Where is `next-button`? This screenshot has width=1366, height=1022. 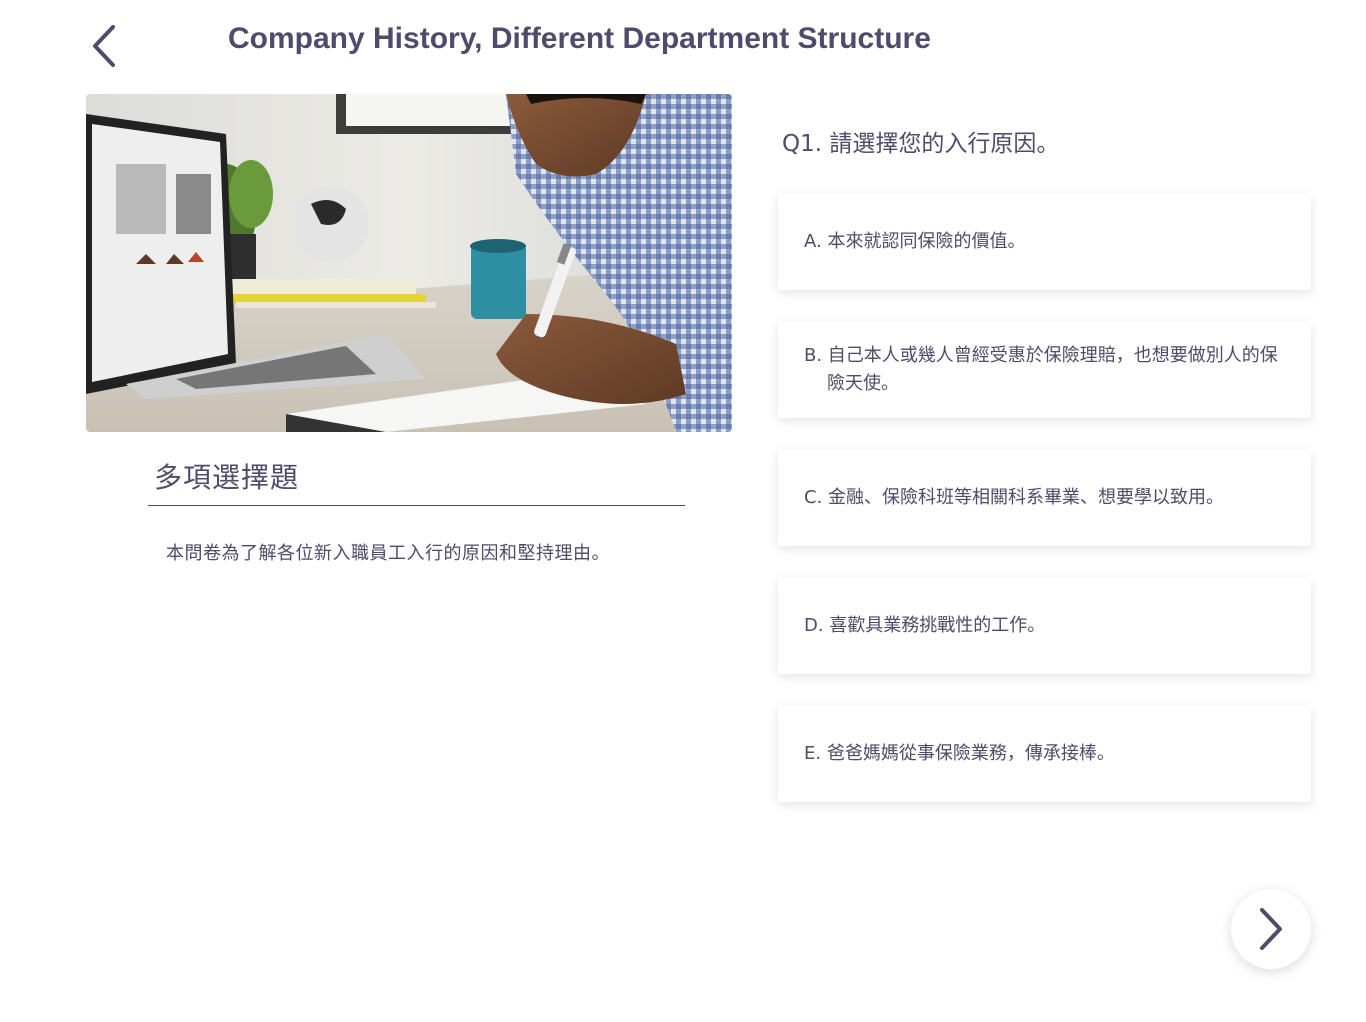 next-button is located at coordinates (1271, 929).